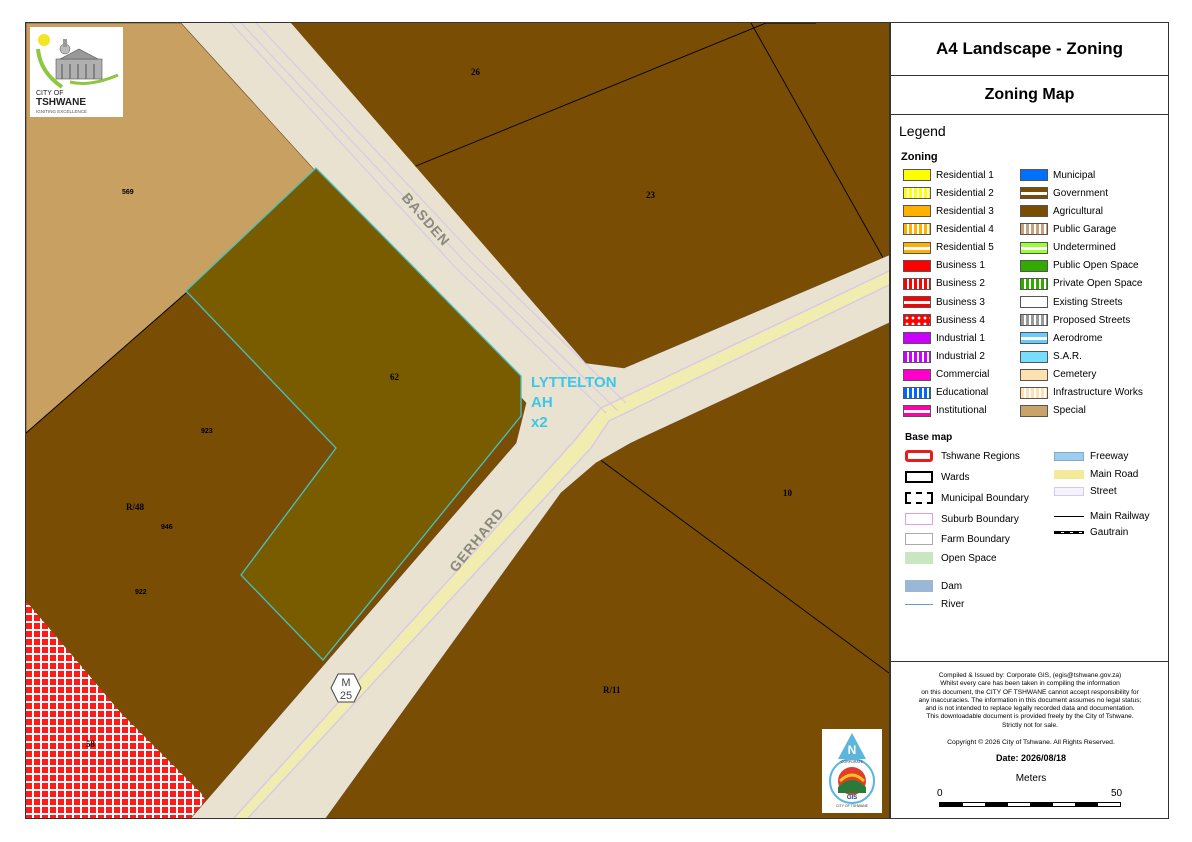 The width and height of the screenshot is (1192, 842). What do you see at coordinates (1074, 175) in the screenshot?
I see `legend-label: Municipal` at bounding box center [1074, 175].